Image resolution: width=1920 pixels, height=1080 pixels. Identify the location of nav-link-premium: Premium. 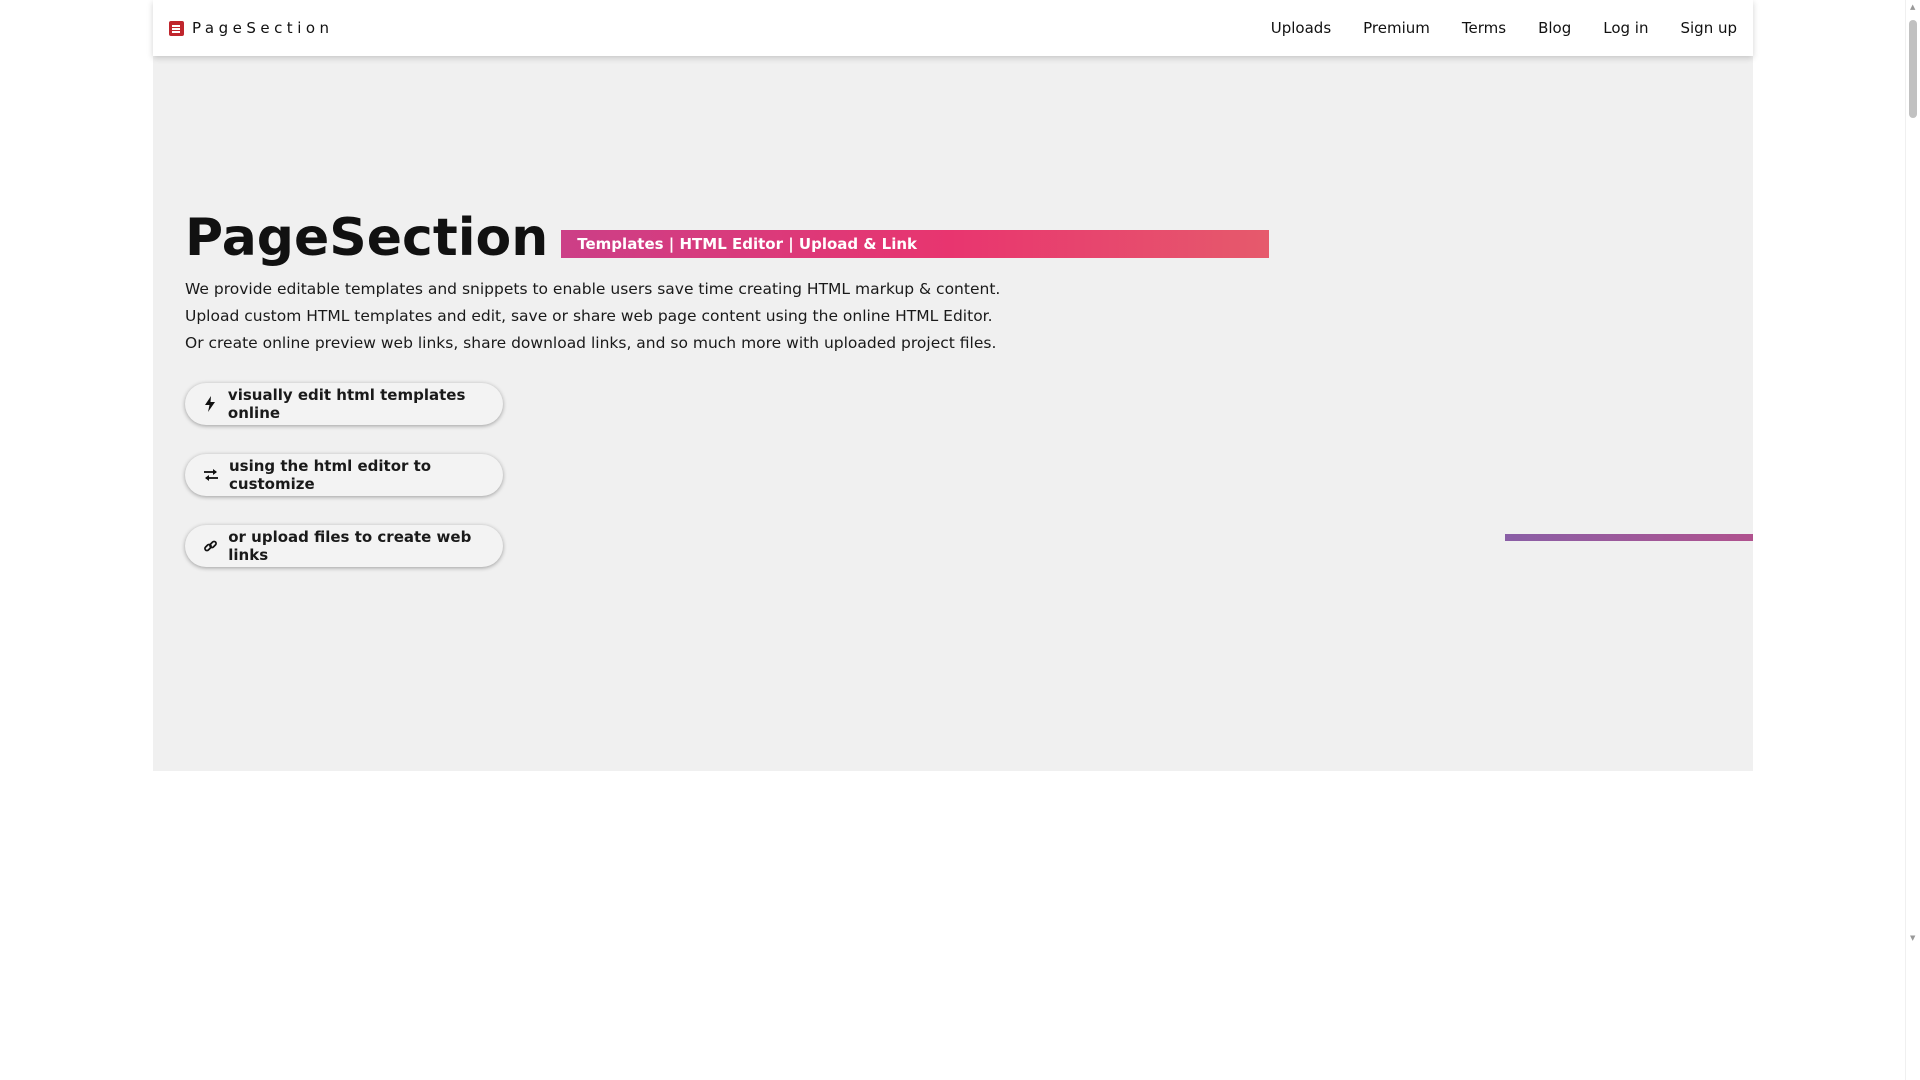
(1396, 28).